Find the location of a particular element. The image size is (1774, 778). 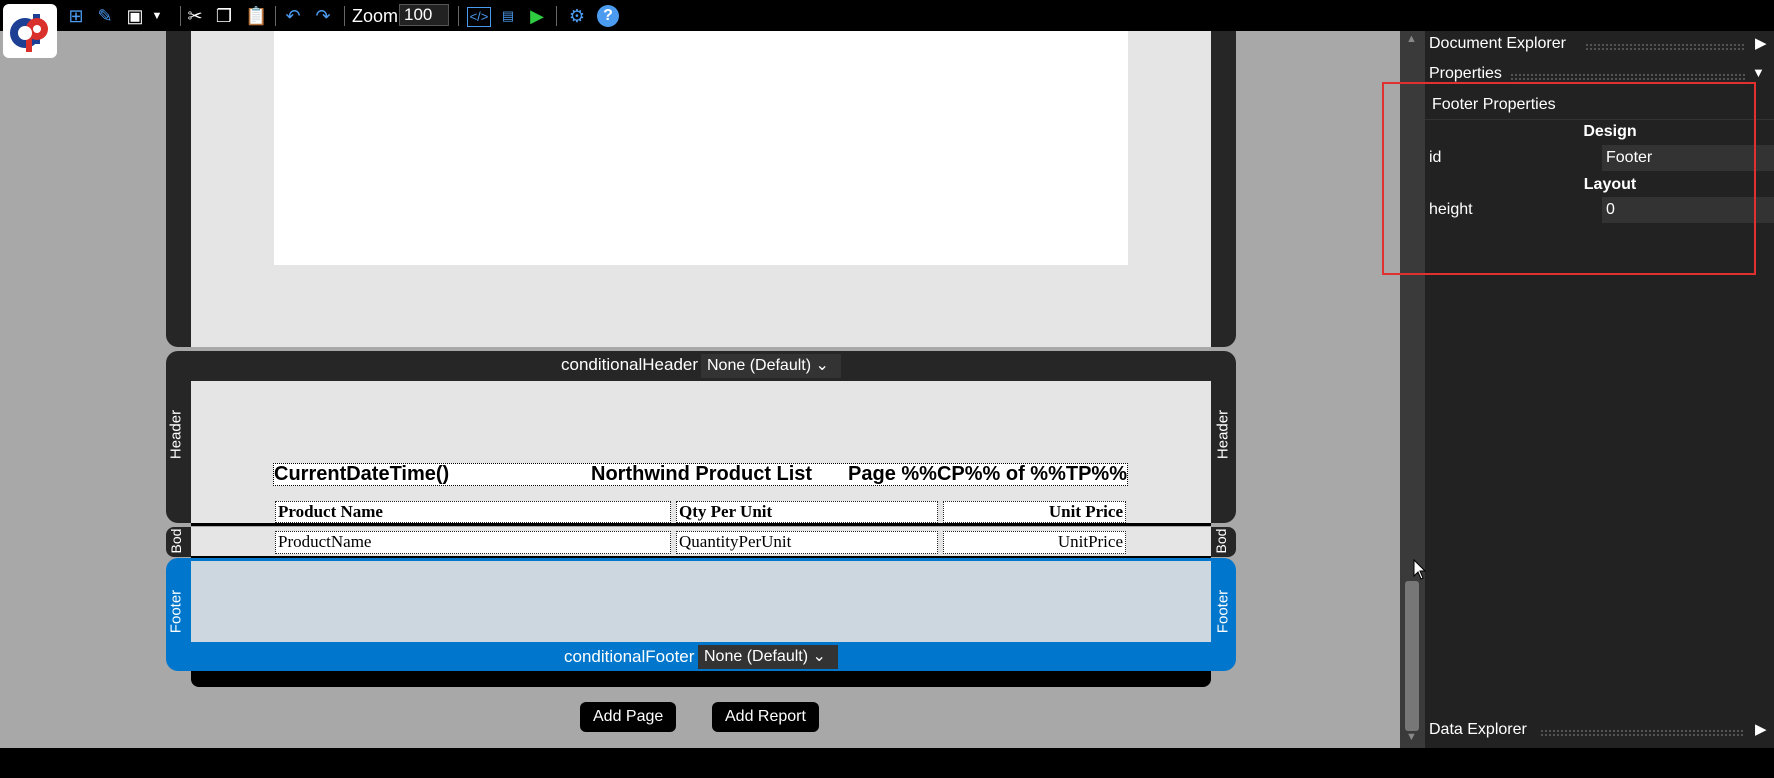

code-icon: </> is located at coordinates (479, 17).